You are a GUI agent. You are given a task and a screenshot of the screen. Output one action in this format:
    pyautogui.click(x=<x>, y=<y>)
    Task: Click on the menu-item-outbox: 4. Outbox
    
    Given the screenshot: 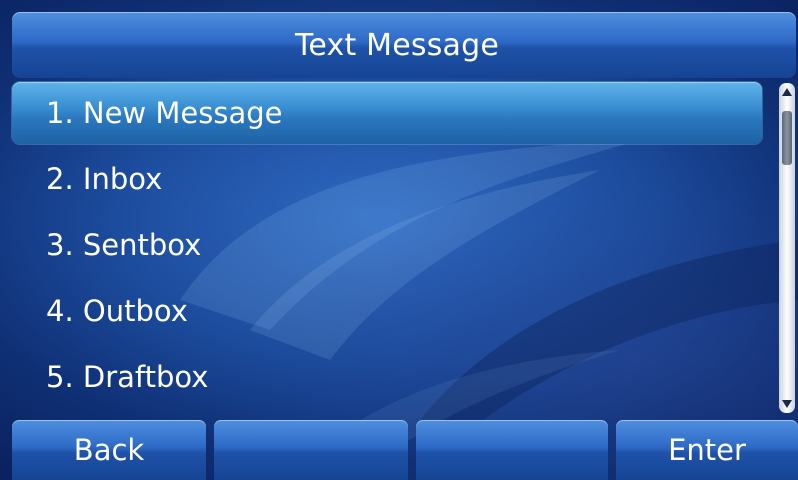 What is the action you would take?
    pyautogui.click(x=387, y=311)
    